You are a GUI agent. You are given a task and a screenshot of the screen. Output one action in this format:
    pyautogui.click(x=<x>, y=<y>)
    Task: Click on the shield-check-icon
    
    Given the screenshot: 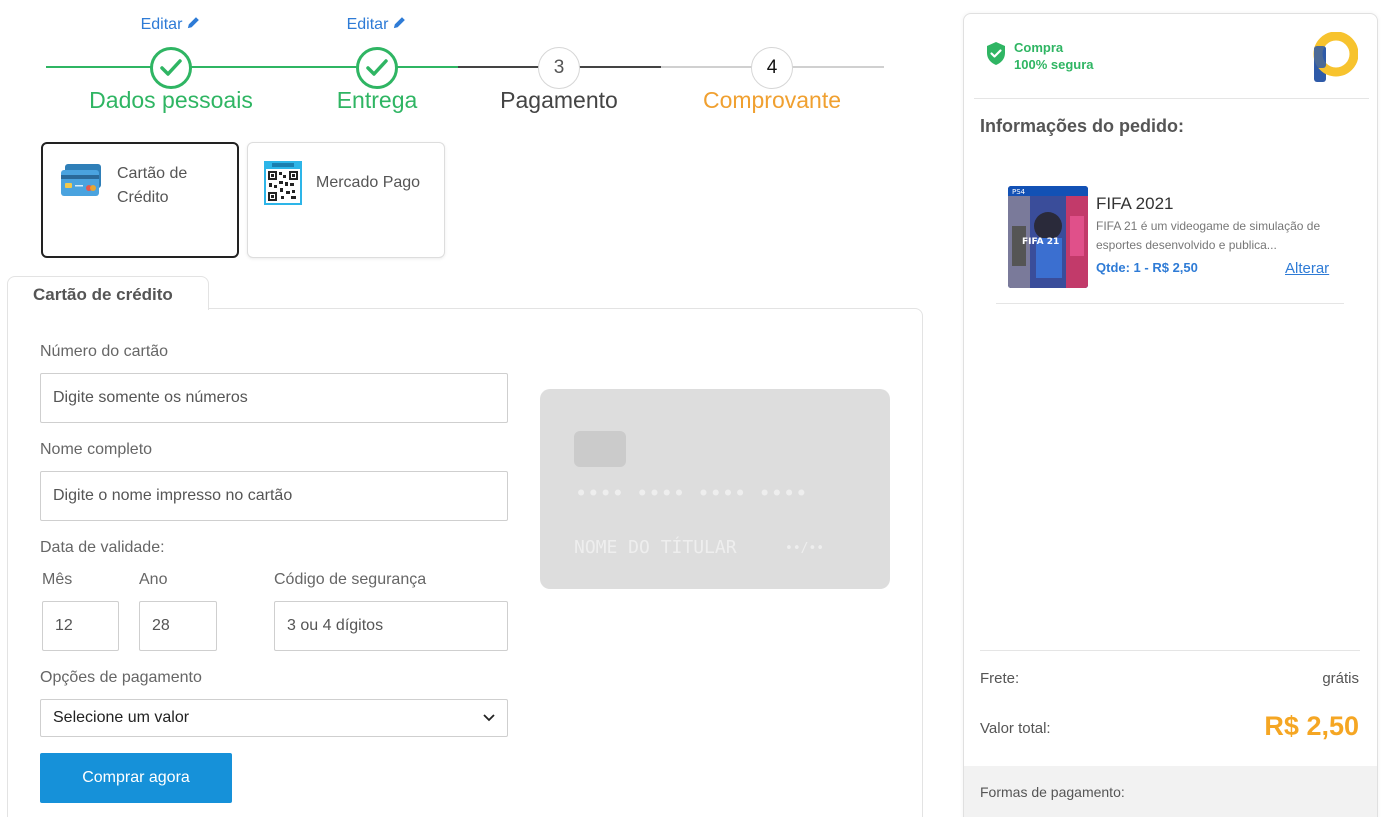 What is the action you would take?
    pyautogui.click(x=996, y=56)
    